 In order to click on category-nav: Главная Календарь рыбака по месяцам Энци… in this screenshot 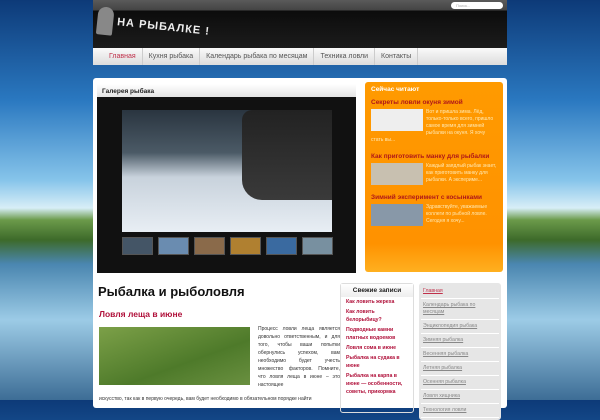, I will do `click(460, 351)`.